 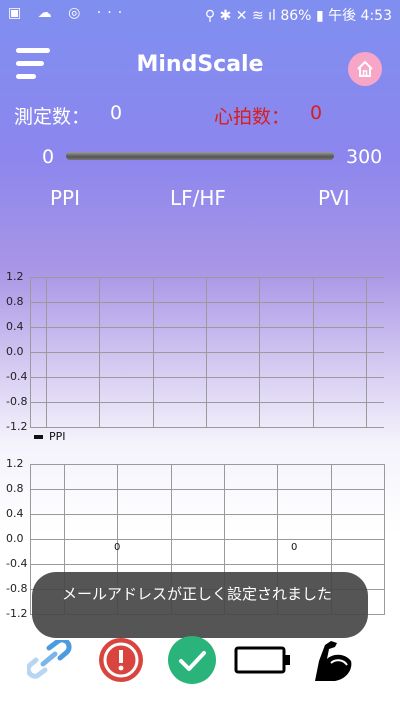 I want to click on range-slider, so click(x=200, y=156).